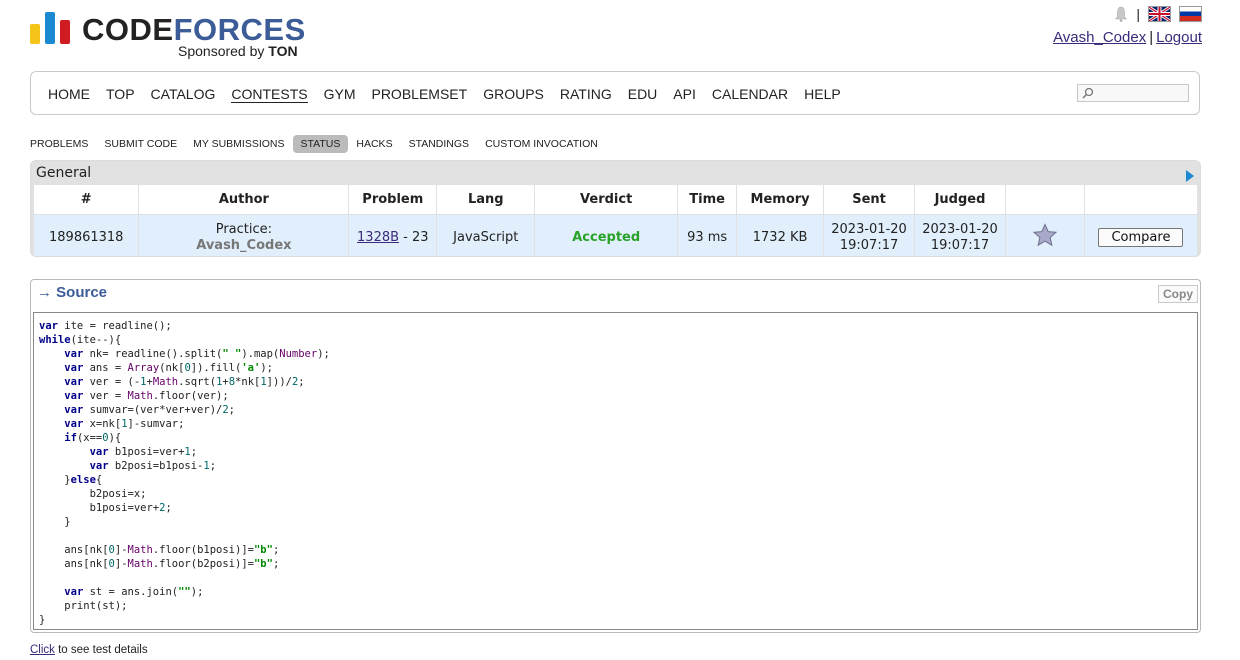 This screenshot has width=1240, height=660. I want to click on submenu-submit-code: SUBMIT CODE, so click(140, 144).